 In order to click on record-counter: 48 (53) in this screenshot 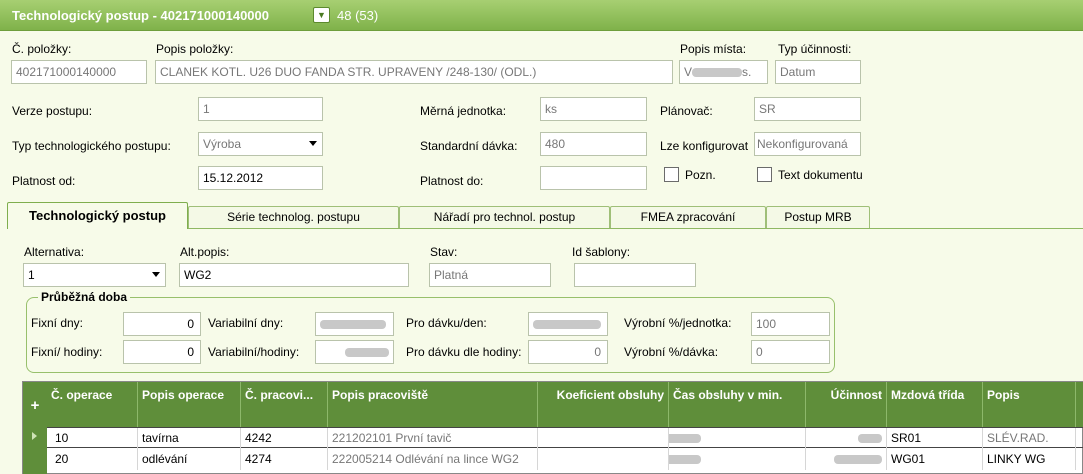, I will do `click(358, 15)`.